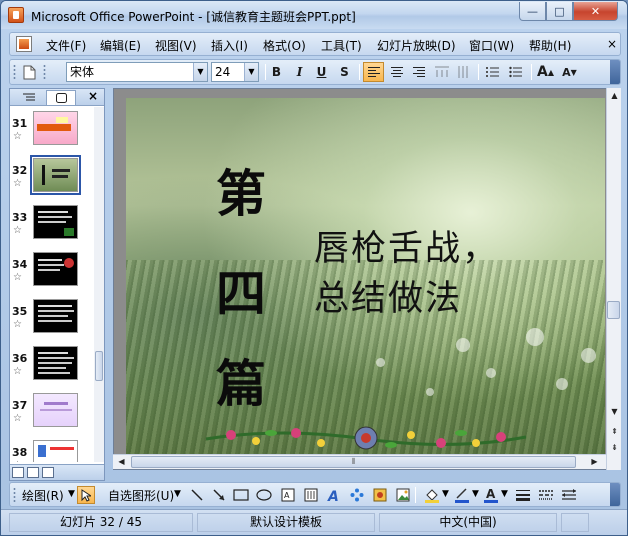 The height and width of the screenshot is (536, 628). What do you see at coordinates (432, 495) in the screenshot?
I see `fill-color-icon` at bounding box center [432, 495].